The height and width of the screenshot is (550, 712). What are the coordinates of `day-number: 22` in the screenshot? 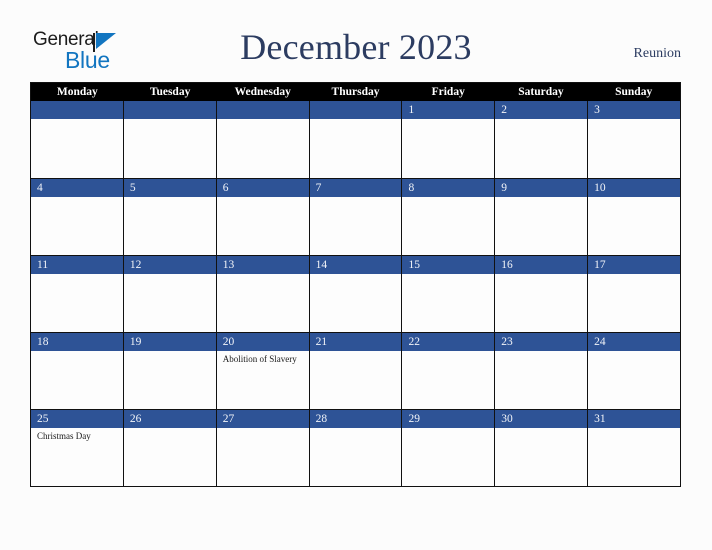 It's located at (414, 342).